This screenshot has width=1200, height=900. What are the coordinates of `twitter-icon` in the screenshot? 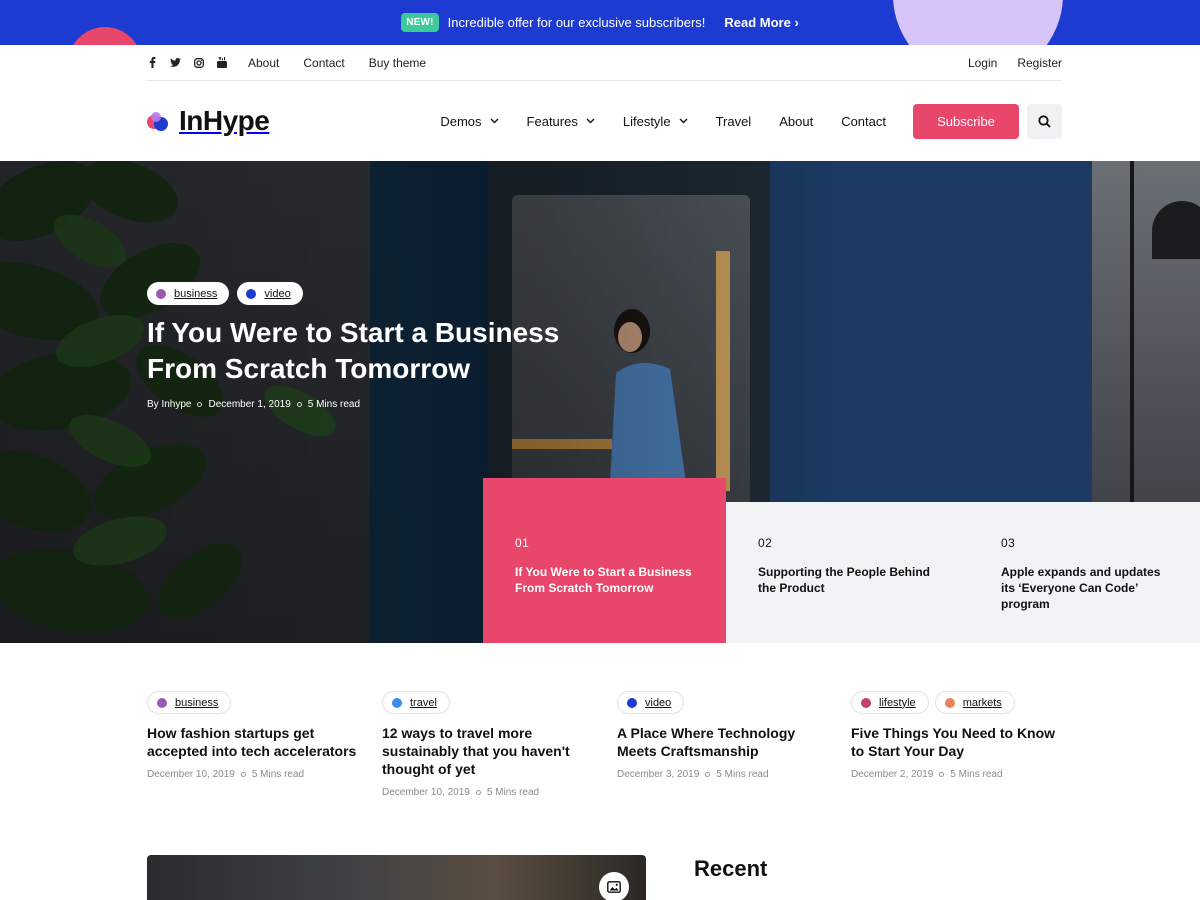 It's located at (175, 62).